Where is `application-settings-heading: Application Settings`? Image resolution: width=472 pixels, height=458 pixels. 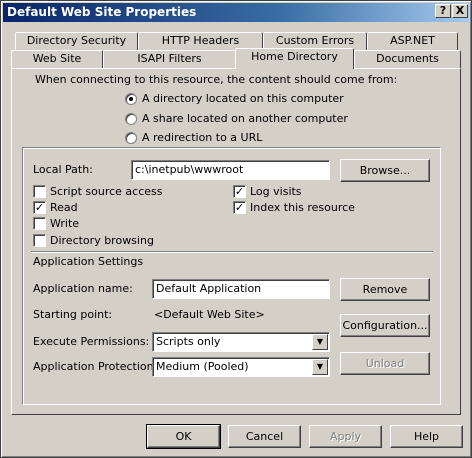 application-settings-heading: Application Settings is located at coordinates (88, 261).